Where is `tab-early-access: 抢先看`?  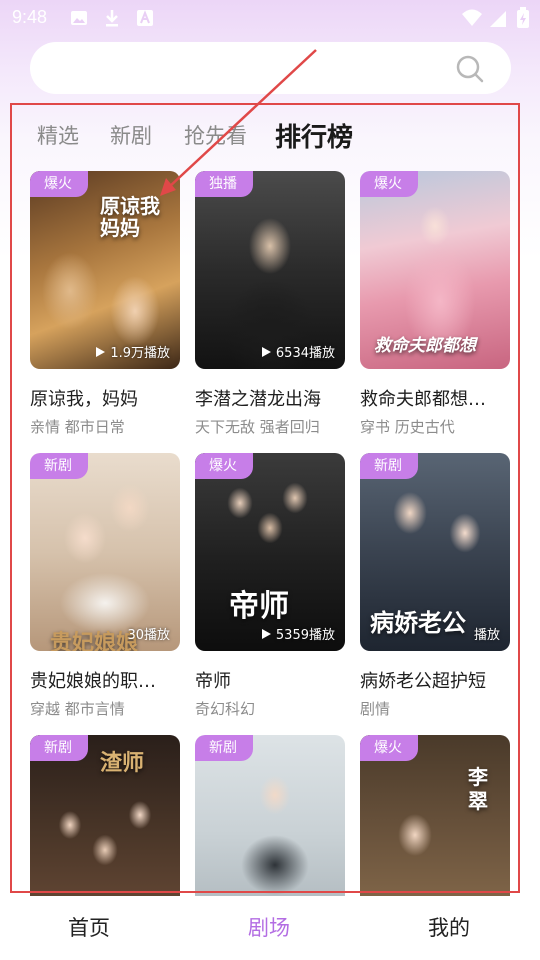 tab-early-access: 抢先看 is located at coordinates (215, 135).